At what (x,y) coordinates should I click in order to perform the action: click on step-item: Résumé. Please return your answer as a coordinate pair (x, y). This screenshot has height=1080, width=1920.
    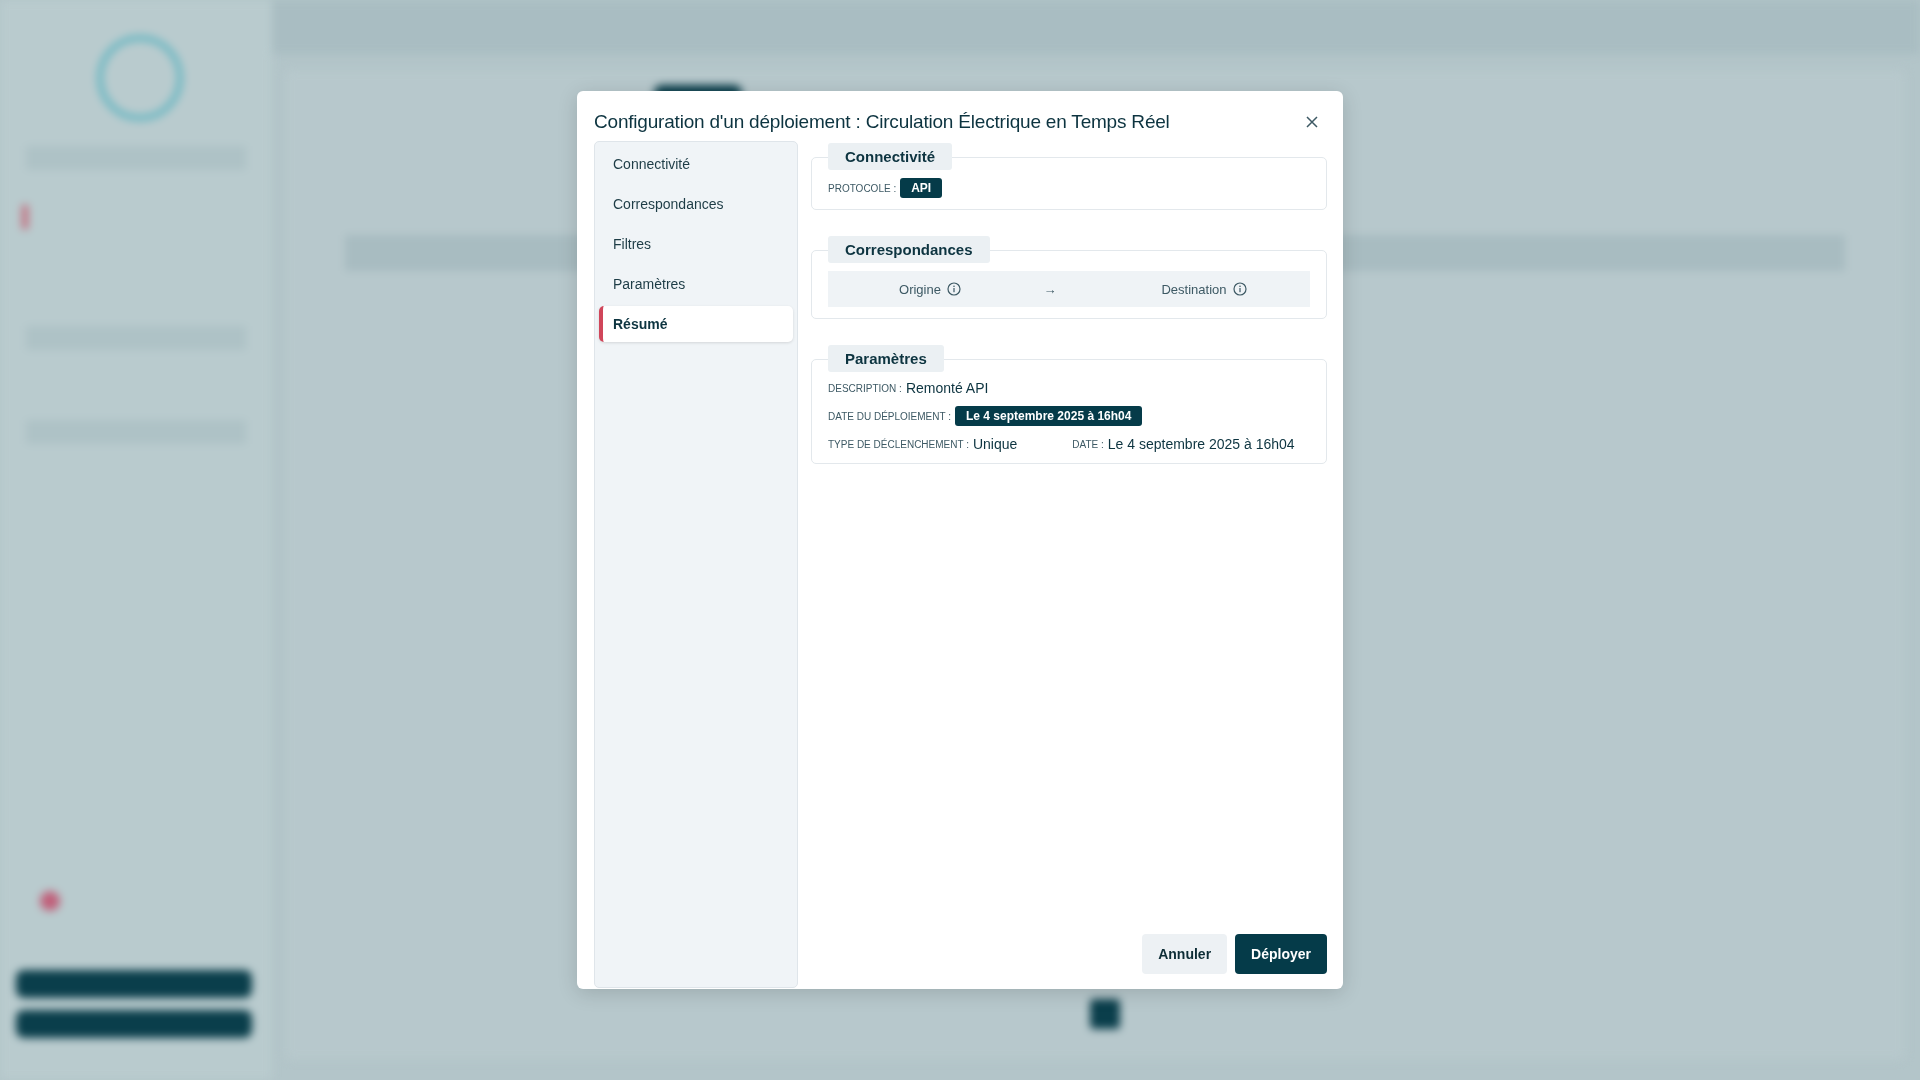
    Looking at the image, I should click on (696, 324).